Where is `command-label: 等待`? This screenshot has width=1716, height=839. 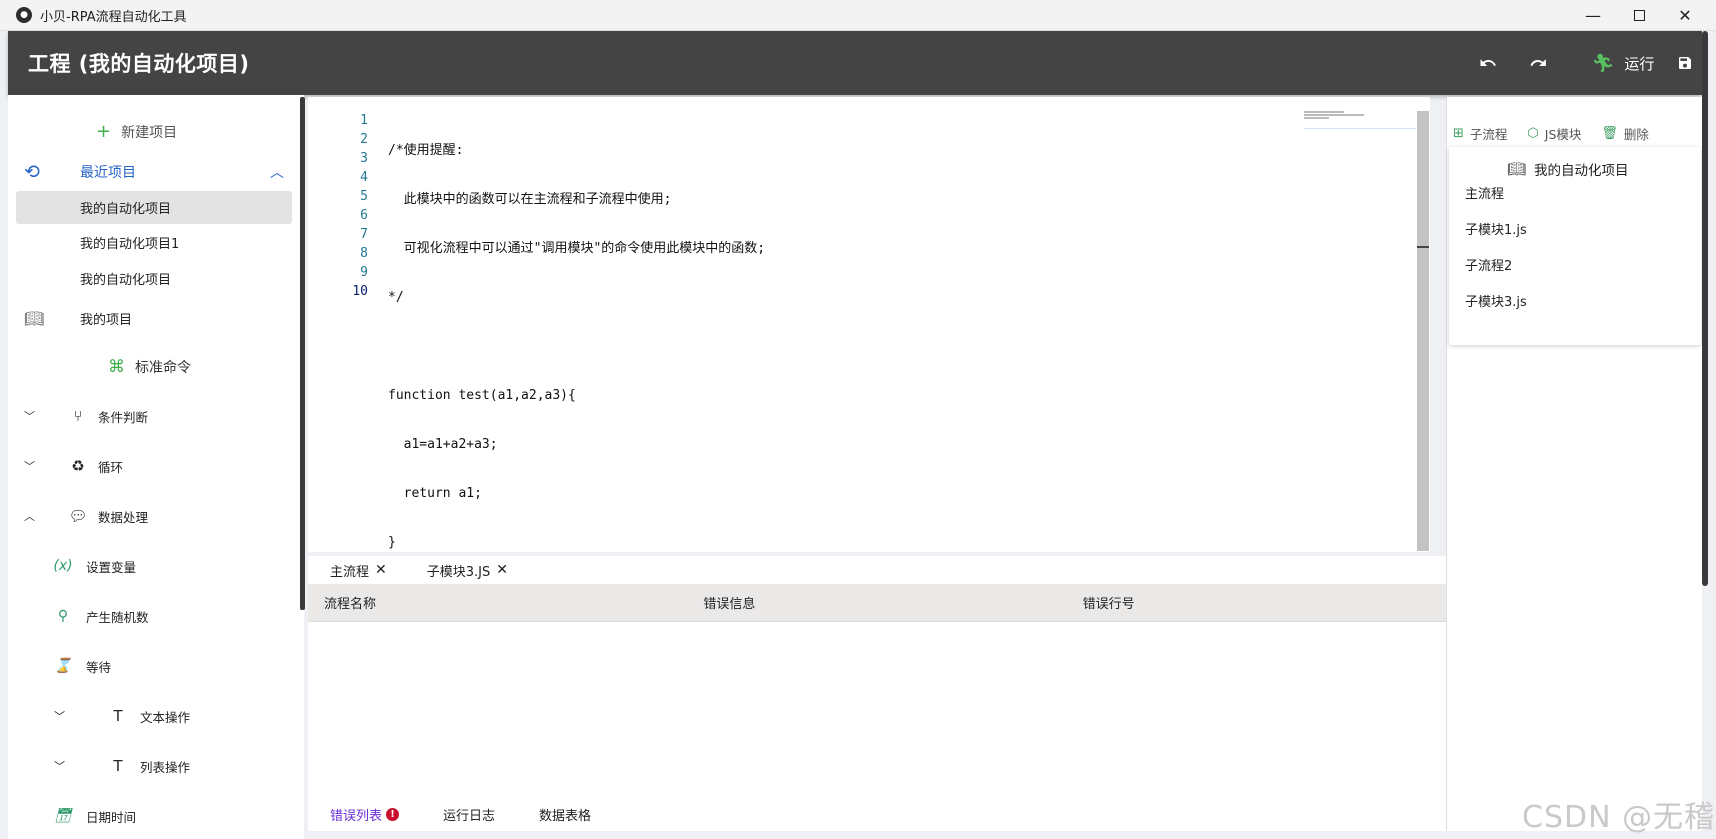 command-label: 等待 is located at coordinates (99, 667).